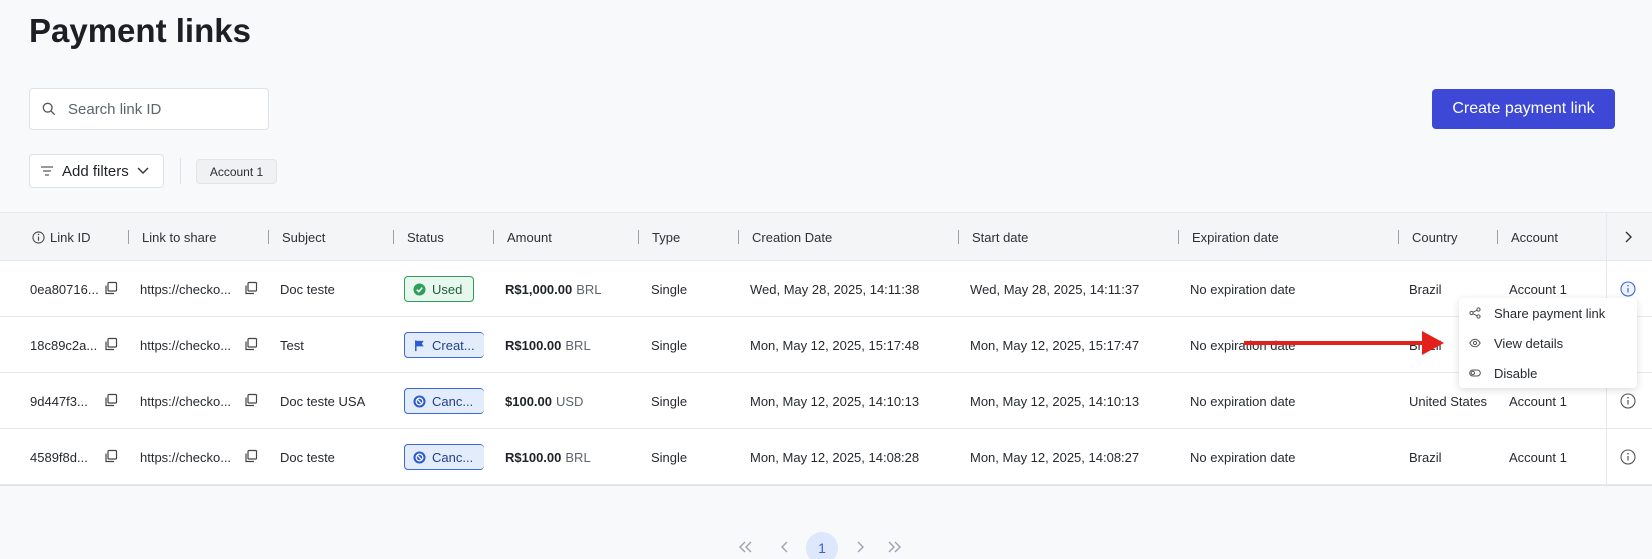  I want to click on add-filters-button: Add filters, so click(96, 171).